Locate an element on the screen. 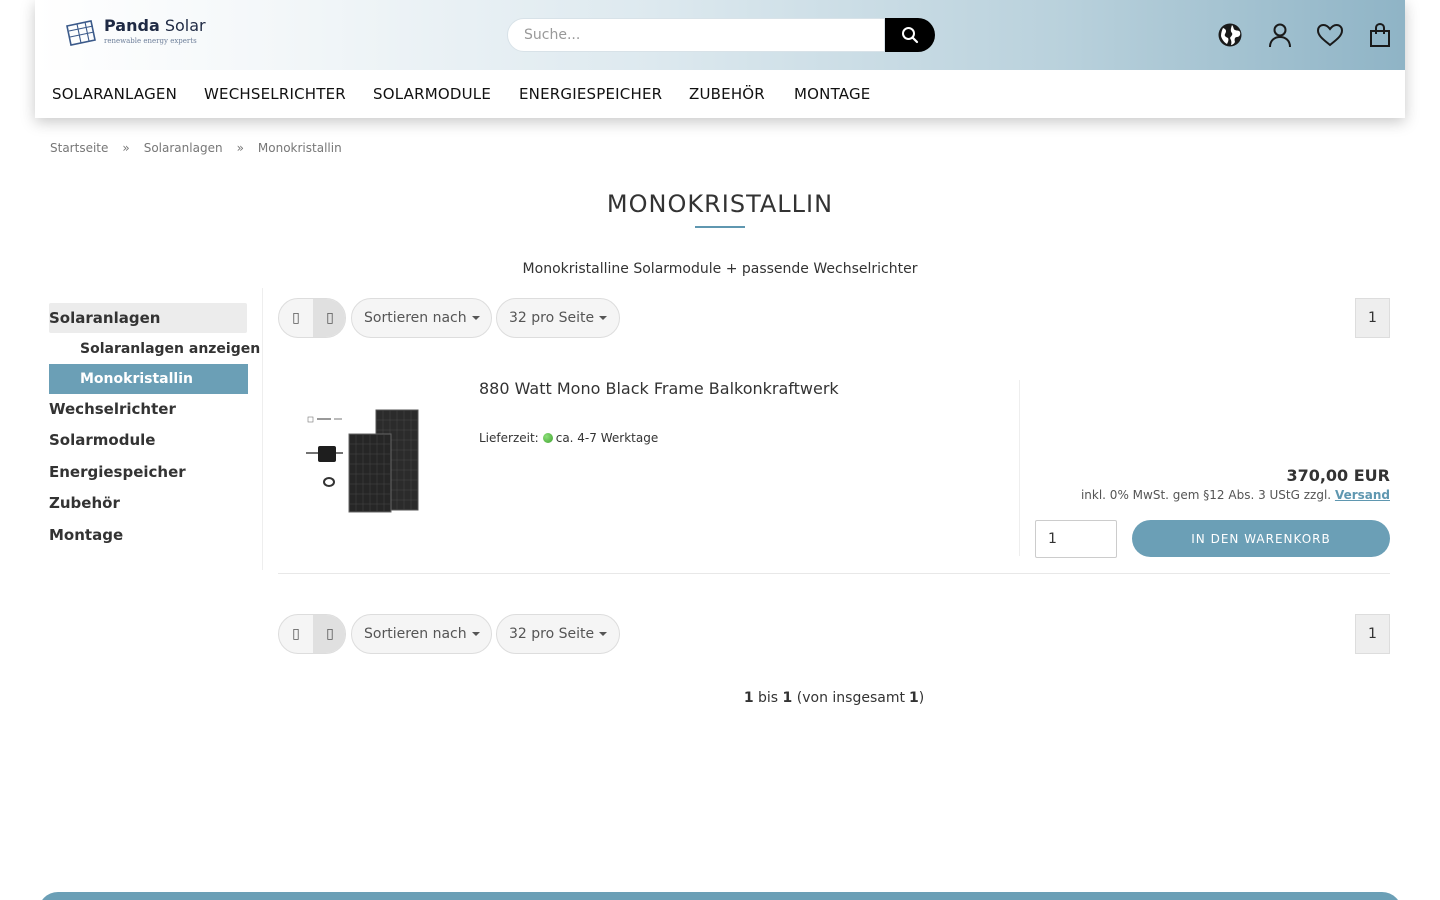 Image resolution: width=1440 pixels, height=900 pixels. pagination-to: 1 is located at coordinates (787, 698).